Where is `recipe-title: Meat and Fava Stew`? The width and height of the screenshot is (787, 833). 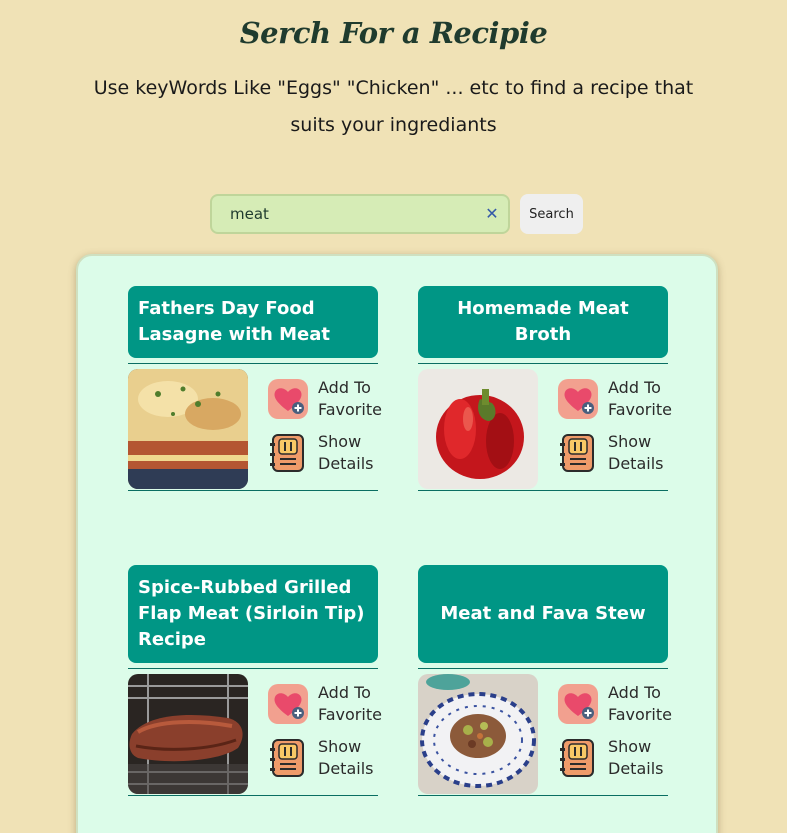 recipe-title: Meat and Fava Stew is located at coordinates (543, 614).